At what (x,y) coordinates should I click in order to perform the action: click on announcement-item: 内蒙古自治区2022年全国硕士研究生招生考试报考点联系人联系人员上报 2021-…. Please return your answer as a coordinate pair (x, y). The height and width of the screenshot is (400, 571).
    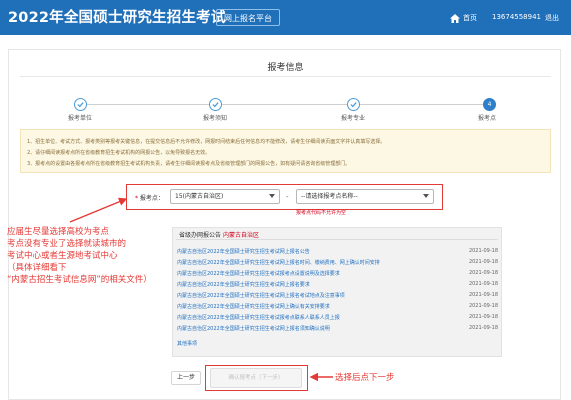
    Looking at the image, I should click on (337, 318).